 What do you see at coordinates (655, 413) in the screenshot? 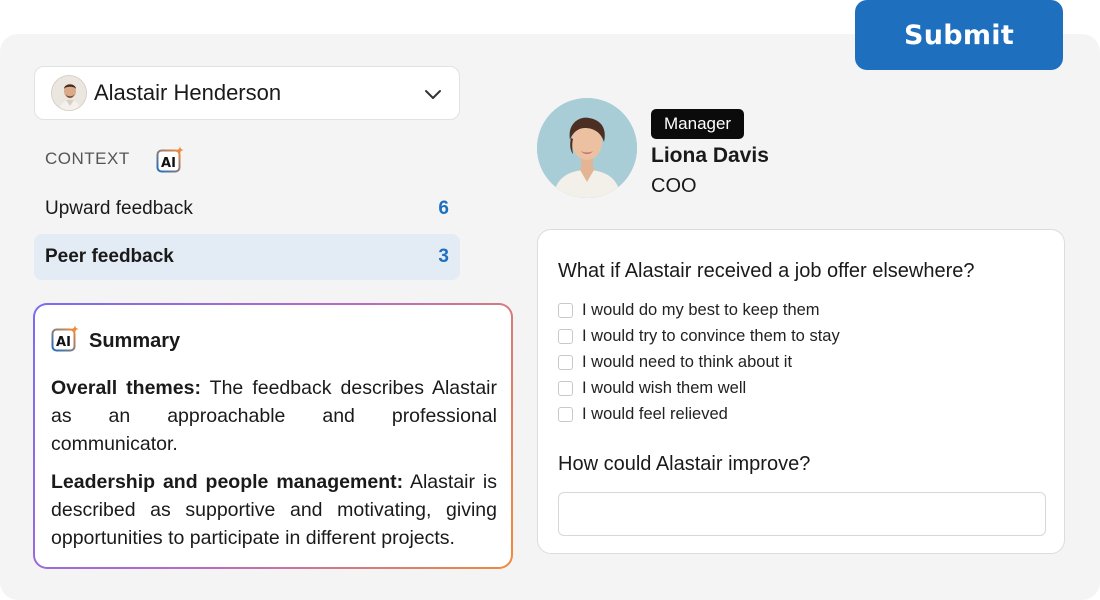
I see `option-label: I would feel relieved` at bounding box center [655, 413].